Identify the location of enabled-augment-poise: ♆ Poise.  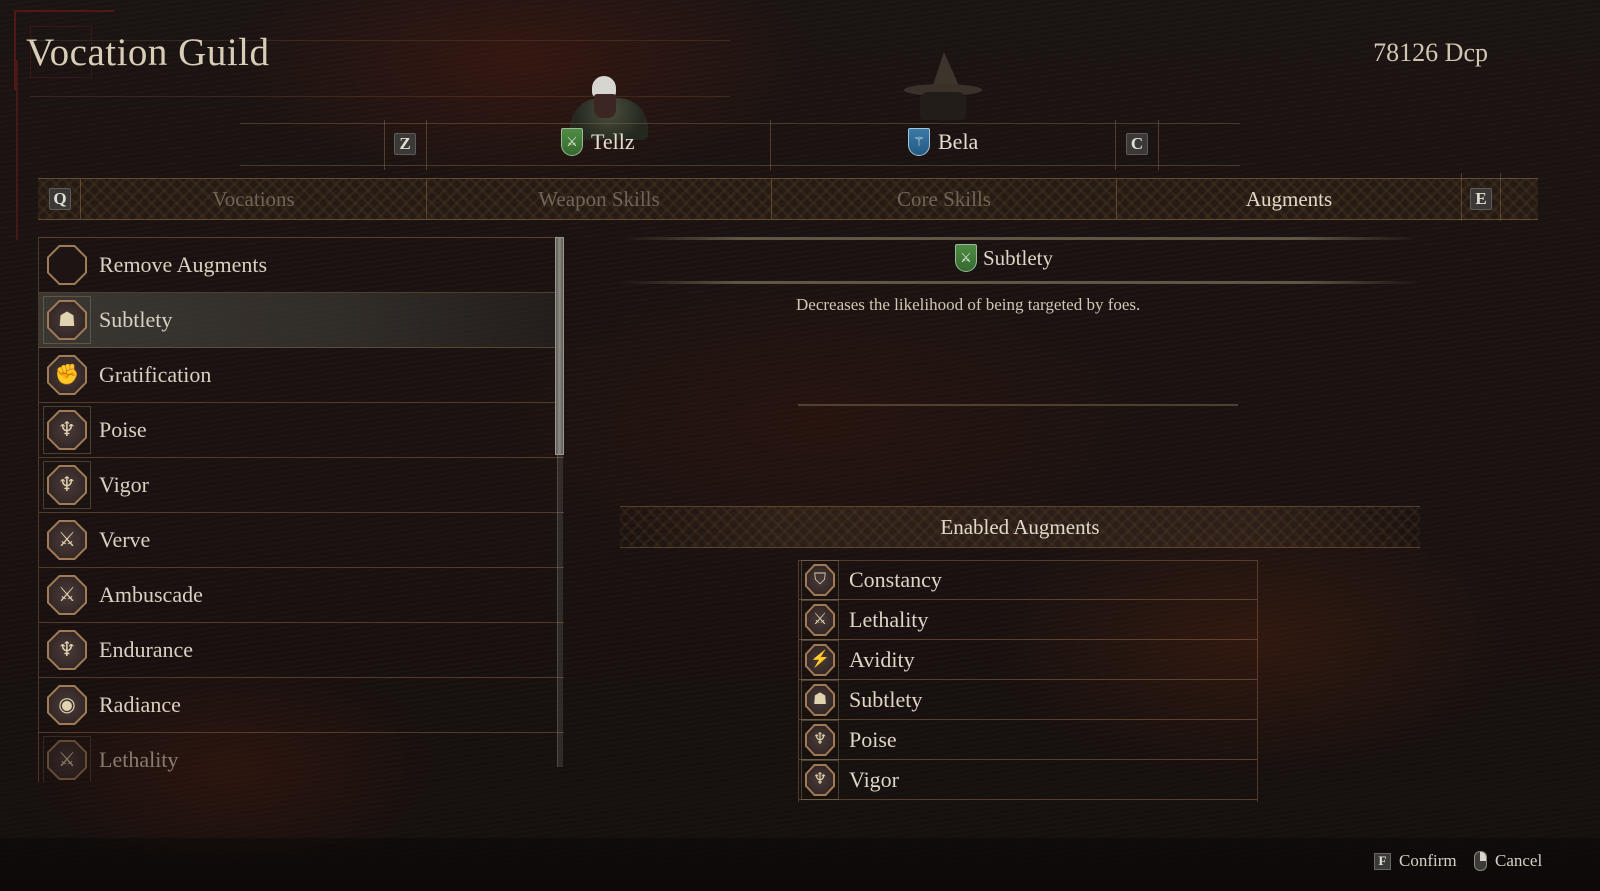
(1028, 740).